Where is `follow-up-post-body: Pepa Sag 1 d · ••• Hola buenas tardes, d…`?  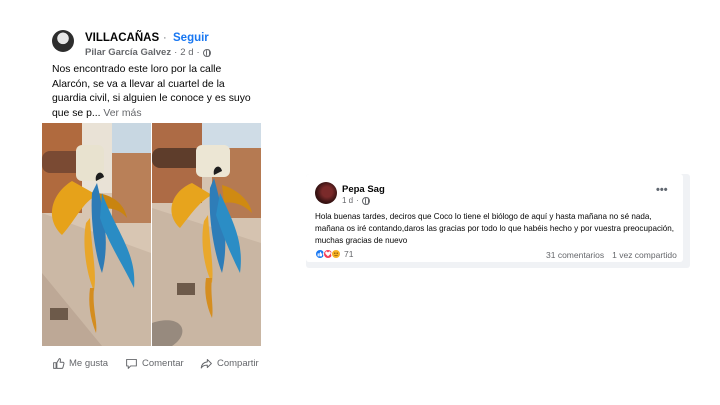 follow-up-post-body: Pepa Sag 1 d · ••• Hola buenas tardes, d… is located at coordinates (494, 218).